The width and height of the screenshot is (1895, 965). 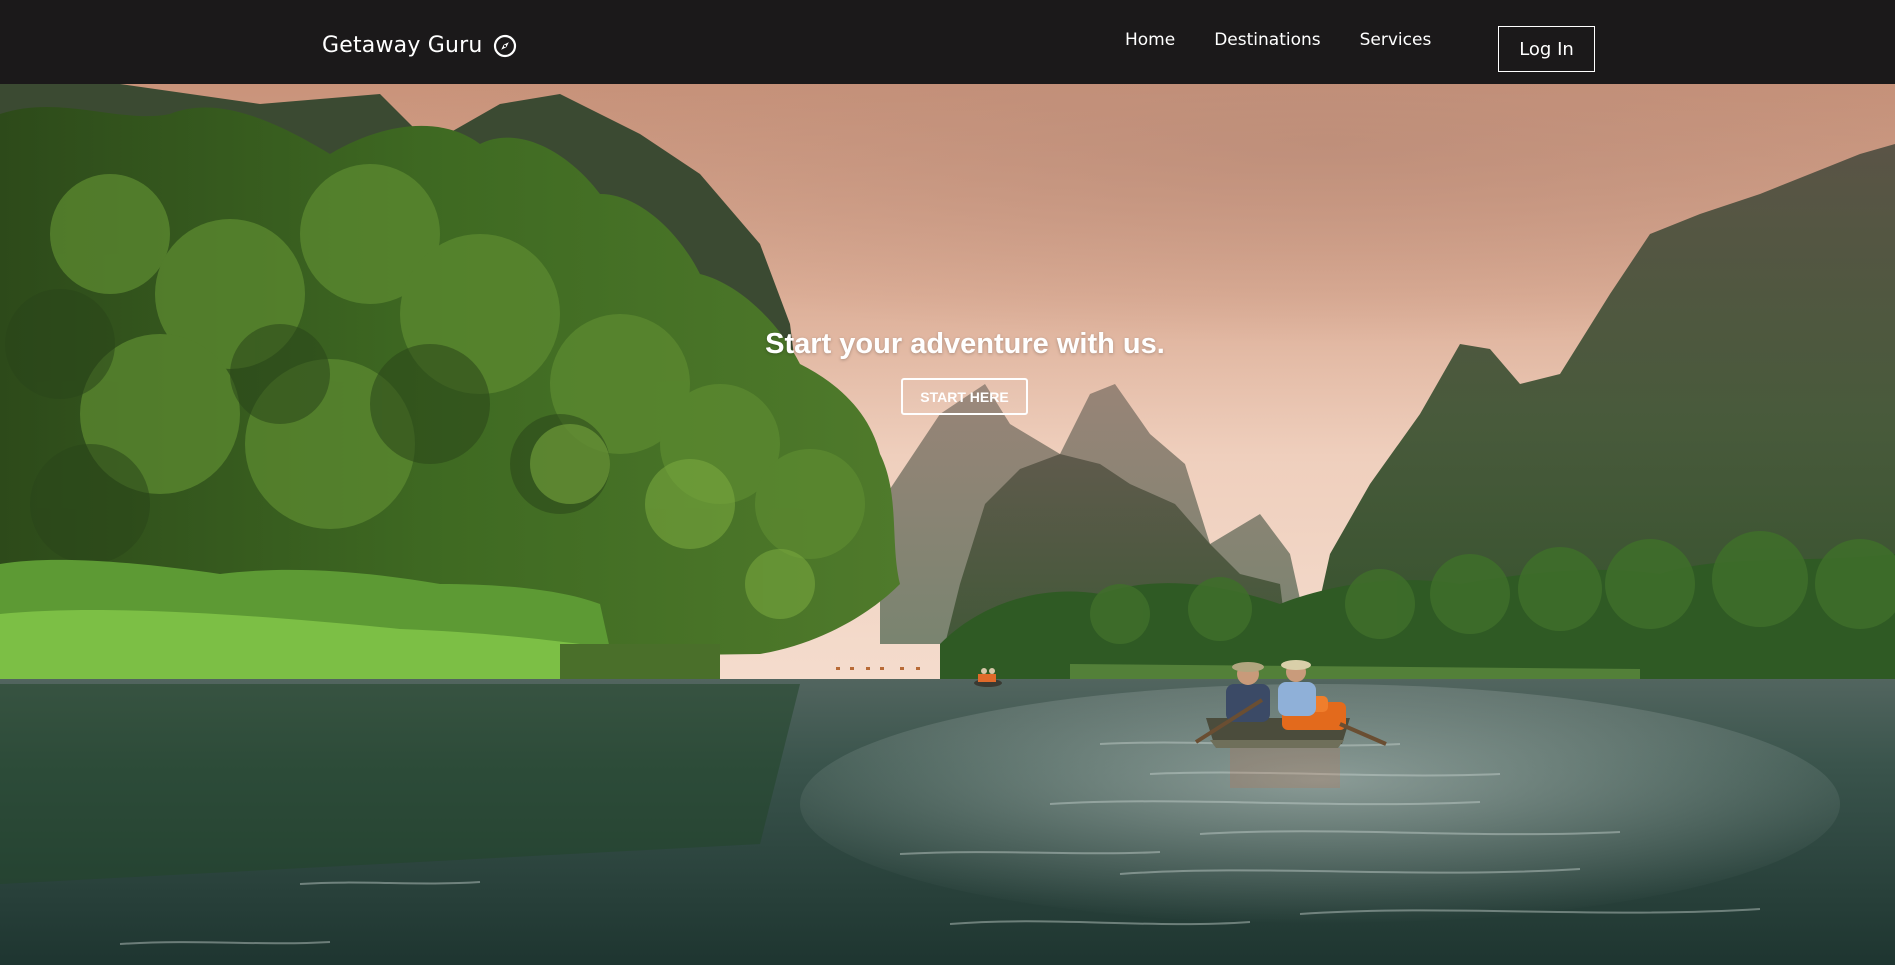 I want to click on brand-name: Getaway Guru, so click(x=402, y=45).